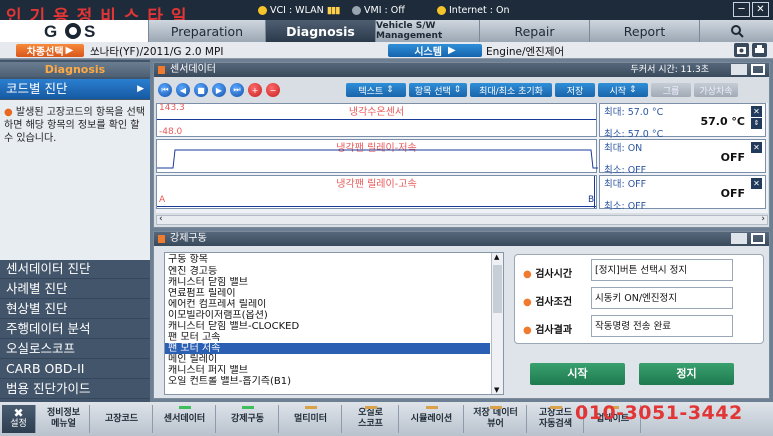 The image size is (773, 436). I want to click on sidebar-item-carb-obd: CARB OBD-II, so click(75, 369).